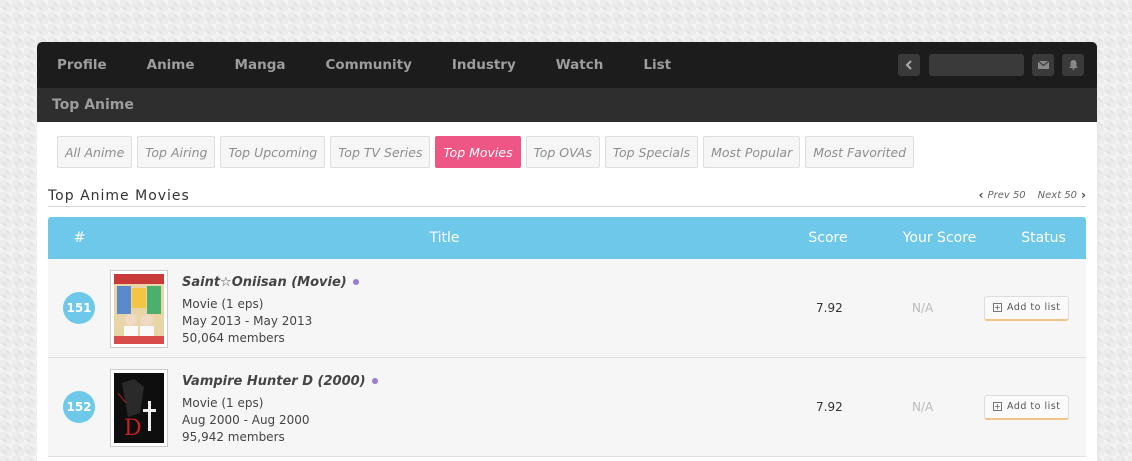 The width and height of the screenshot is (1132, 461). I want to click on tab-all-anime: All Anime, so click(95, 152).